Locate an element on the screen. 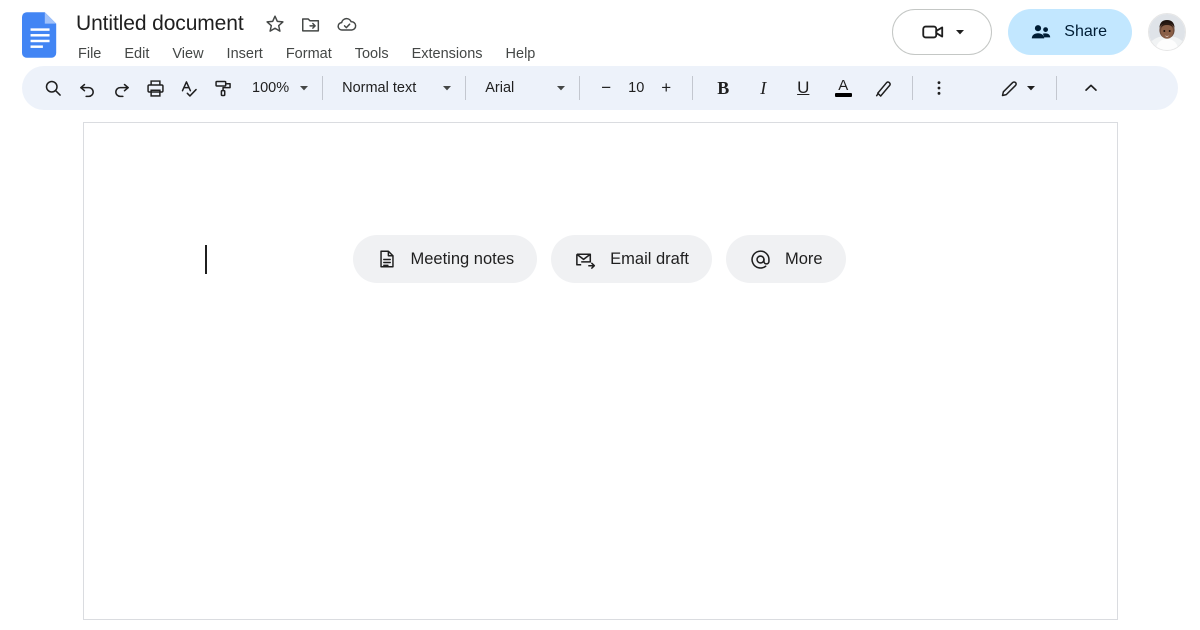 This screenshot has height=630, width=1200. share-button: Share is located at coordinates (1070, 32).